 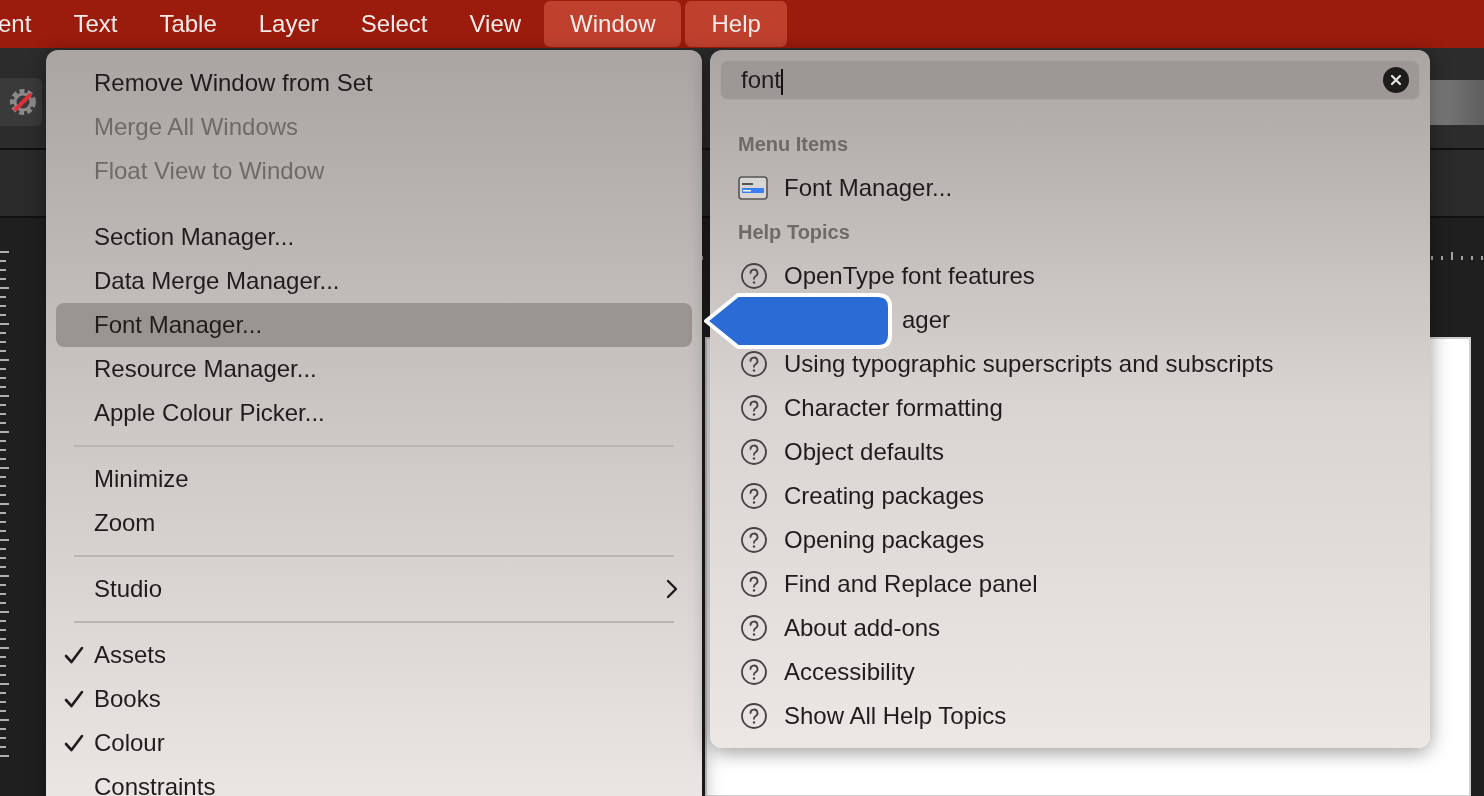 What do you see at coordinates (188, 24) in the screenshot?
I see `menu-bar-item: Table` at bounding box center [188, 24].